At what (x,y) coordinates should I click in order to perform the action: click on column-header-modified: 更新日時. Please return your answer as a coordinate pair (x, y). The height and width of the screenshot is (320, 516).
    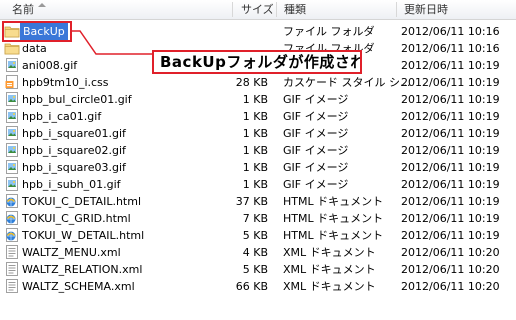
    Looking at the image, I should click on (426, 9).